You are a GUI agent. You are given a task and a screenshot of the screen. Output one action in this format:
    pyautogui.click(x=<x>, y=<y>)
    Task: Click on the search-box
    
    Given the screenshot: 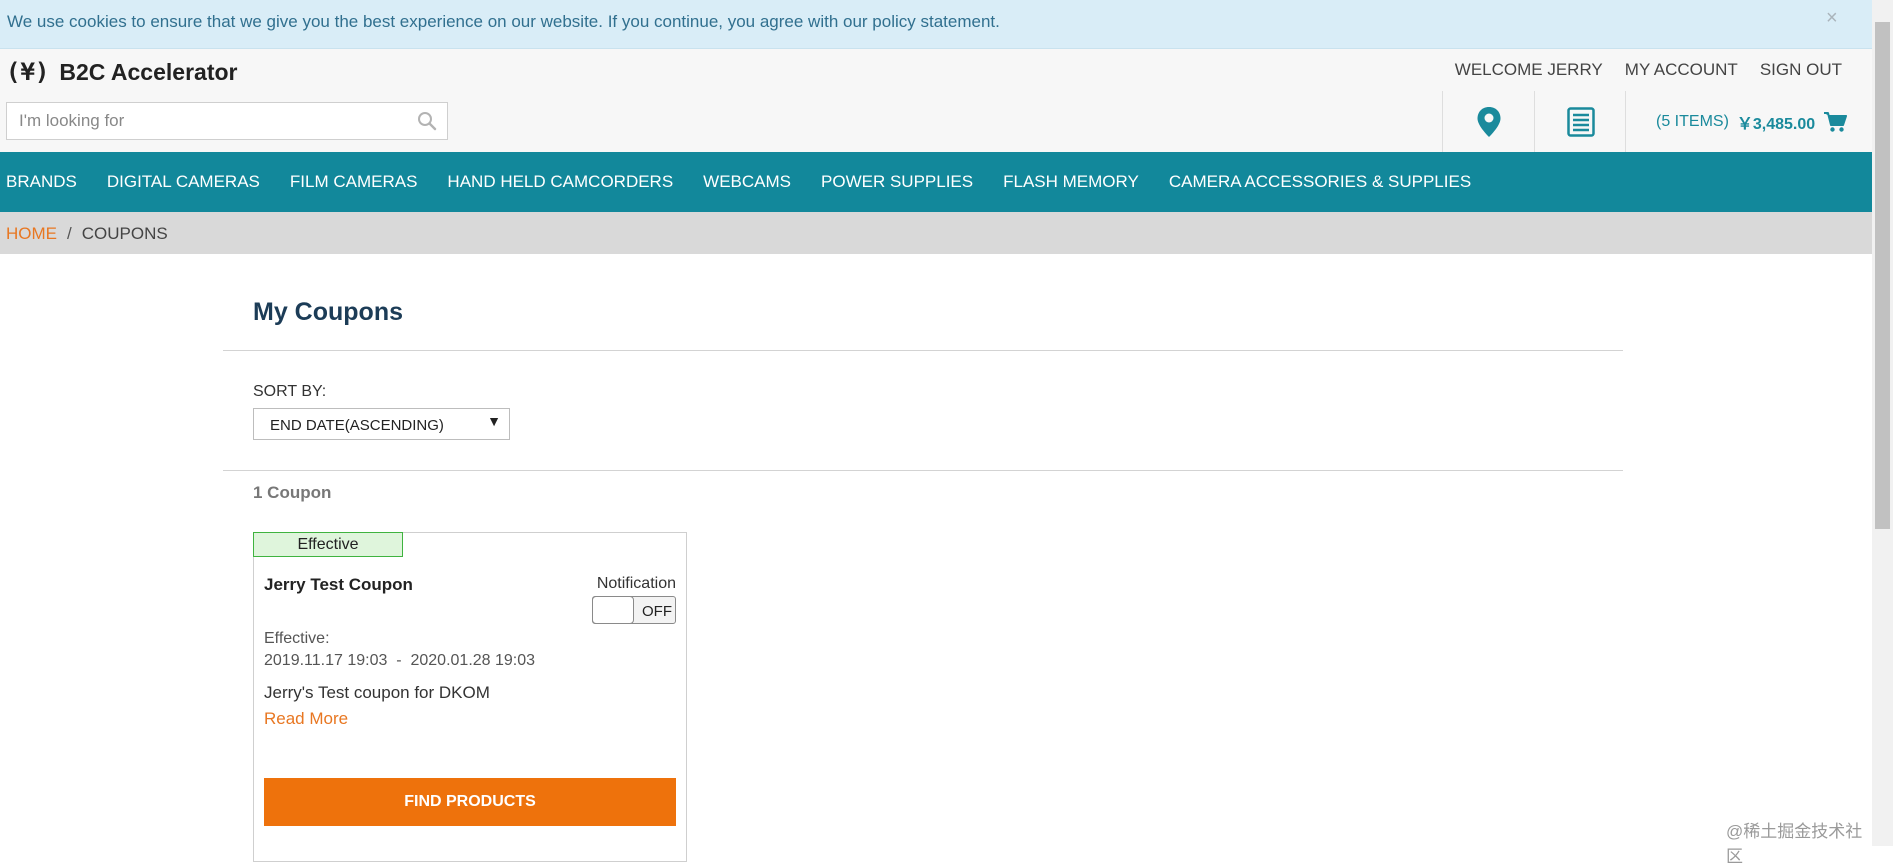 What is the action you would take?
    pyautogui.click(x=227, y=121)
    